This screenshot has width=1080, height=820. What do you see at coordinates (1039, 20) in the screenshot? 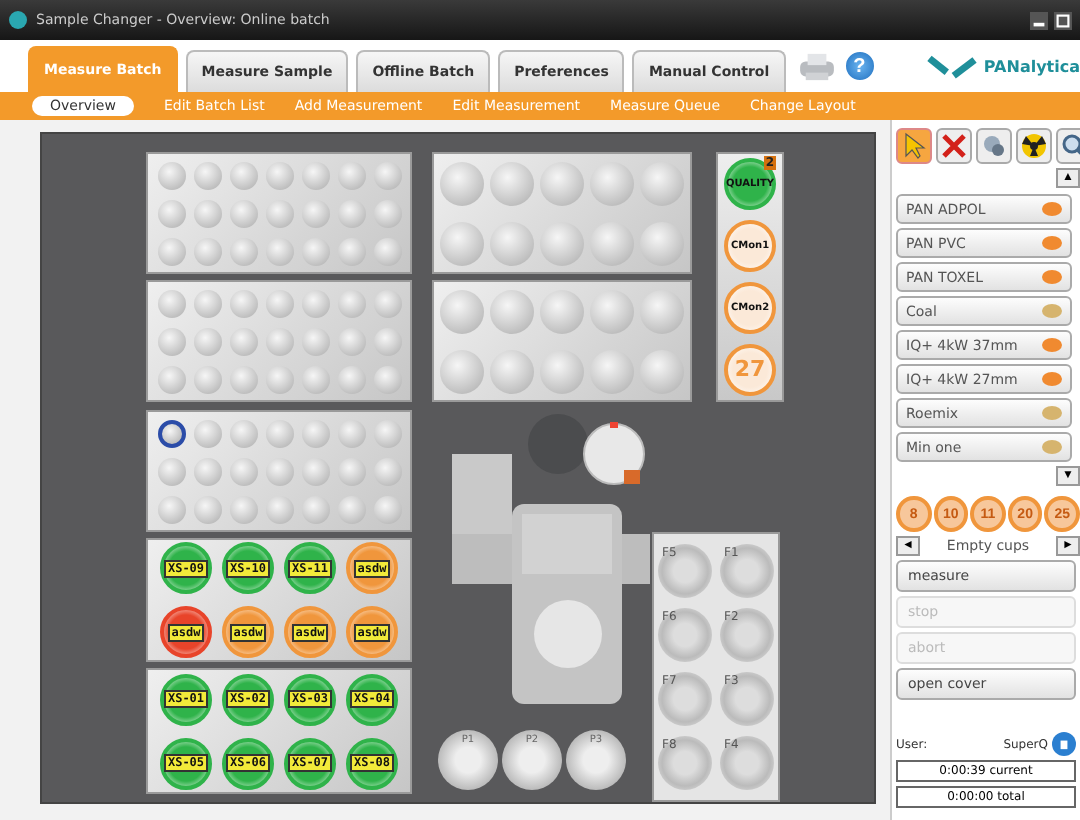
I see `minimize-icon` at bounding box center [1039, 20].